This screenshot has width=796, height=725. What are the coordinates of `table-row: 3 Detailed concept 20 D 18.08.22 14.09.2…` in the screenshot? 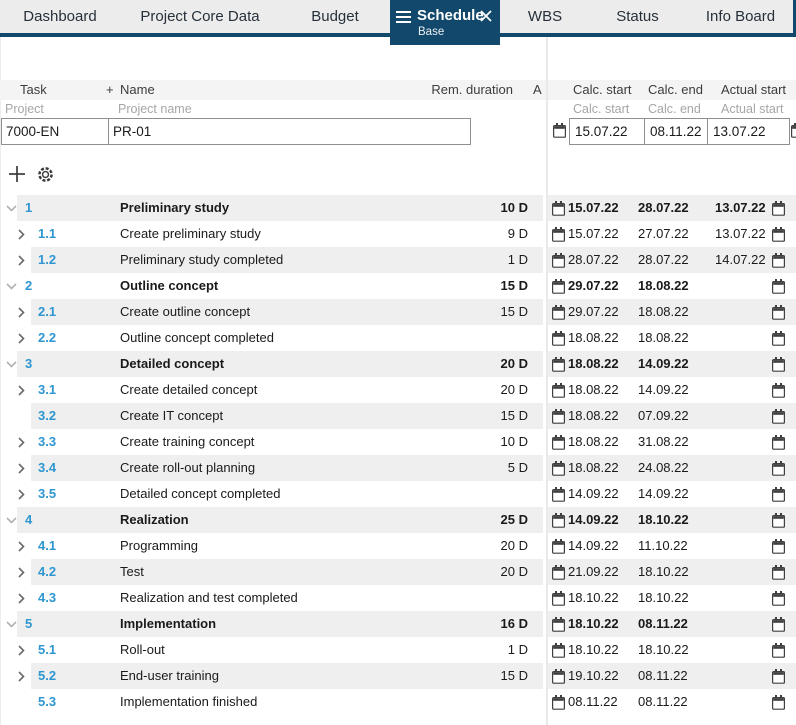 It's located at (398, 364).